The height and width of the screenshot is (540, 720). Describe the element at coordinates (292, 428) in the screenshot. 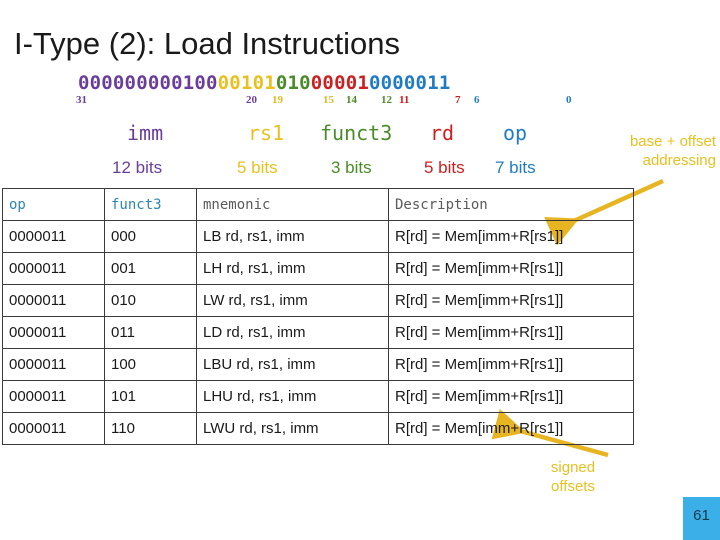

I see `cell-mnemonic: LWU rd, rs1, imm` at that location.